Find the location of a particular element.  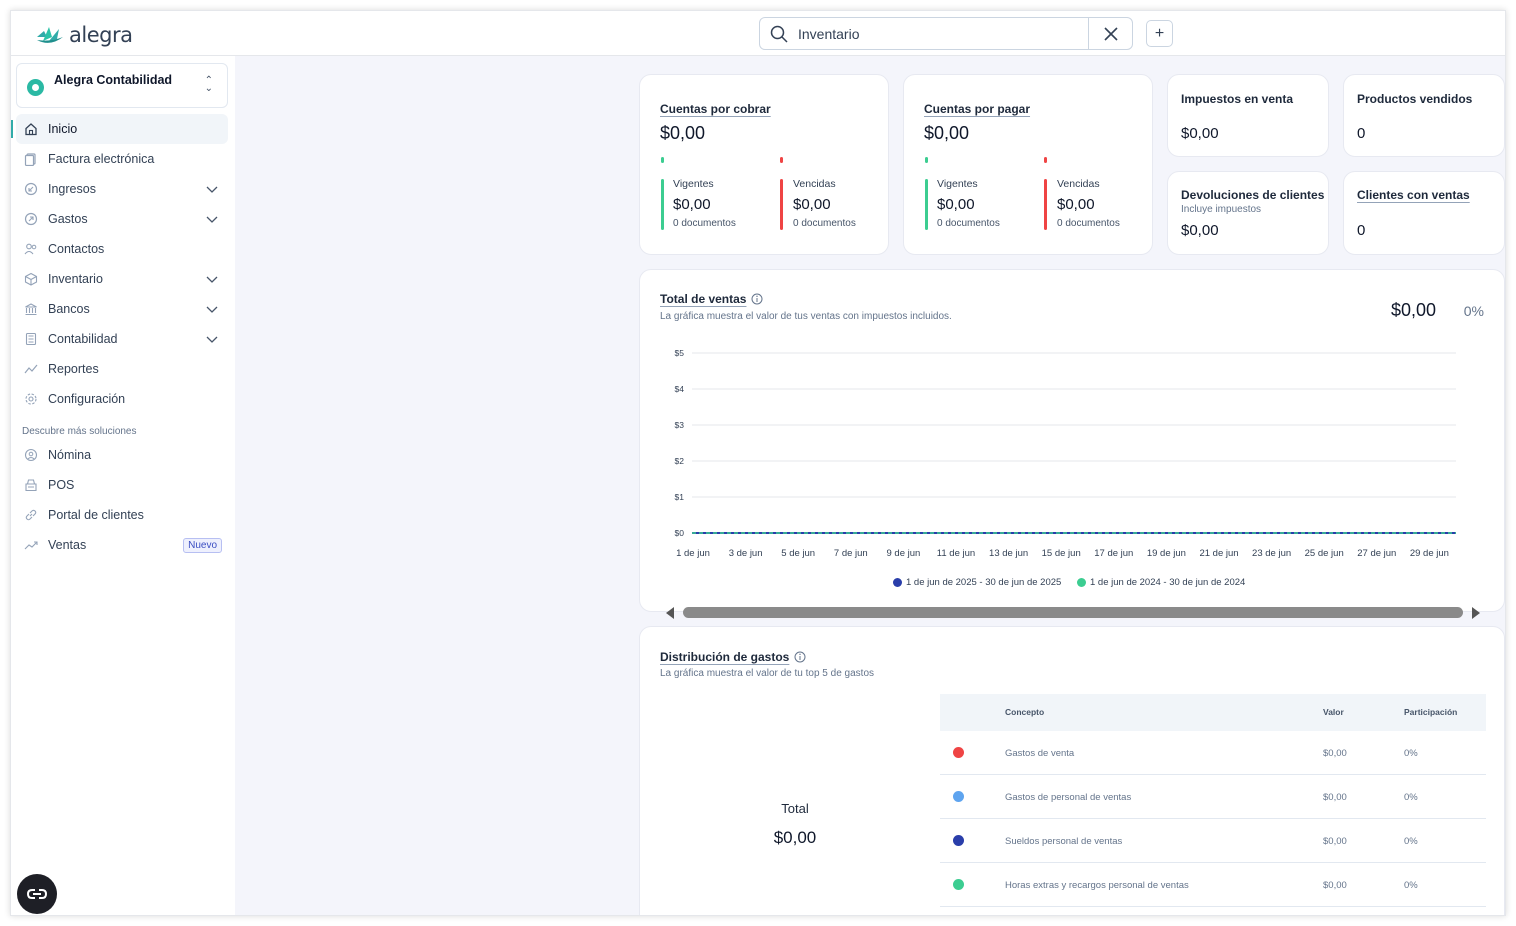

document-icon is located at coordinates (31, 159).